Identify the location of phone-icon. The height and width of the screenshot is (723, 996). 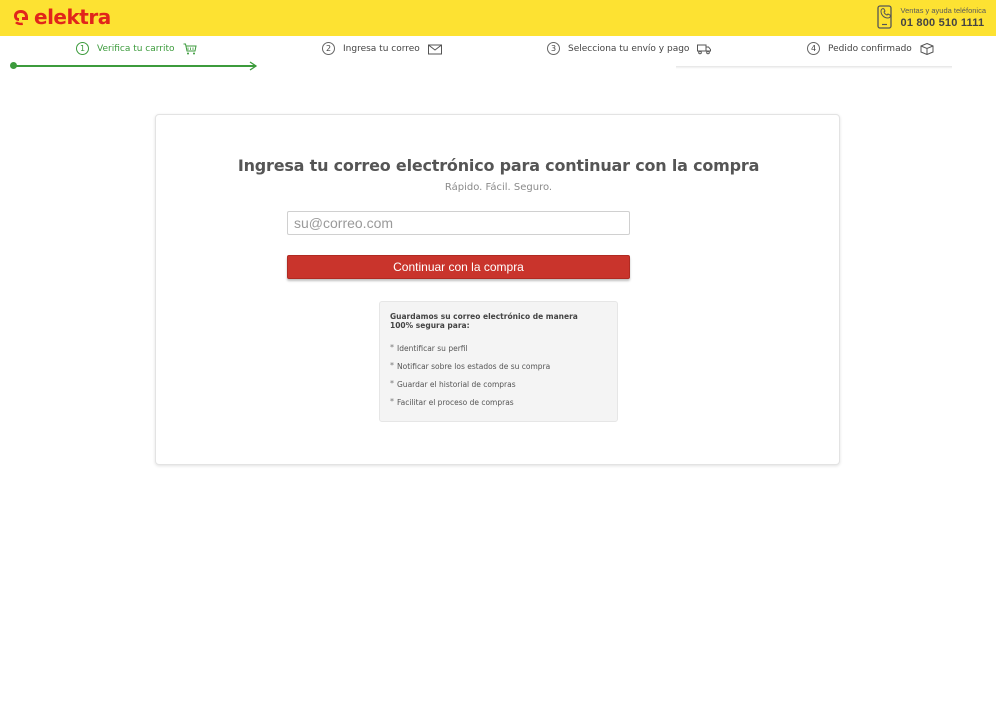
(884, 17).